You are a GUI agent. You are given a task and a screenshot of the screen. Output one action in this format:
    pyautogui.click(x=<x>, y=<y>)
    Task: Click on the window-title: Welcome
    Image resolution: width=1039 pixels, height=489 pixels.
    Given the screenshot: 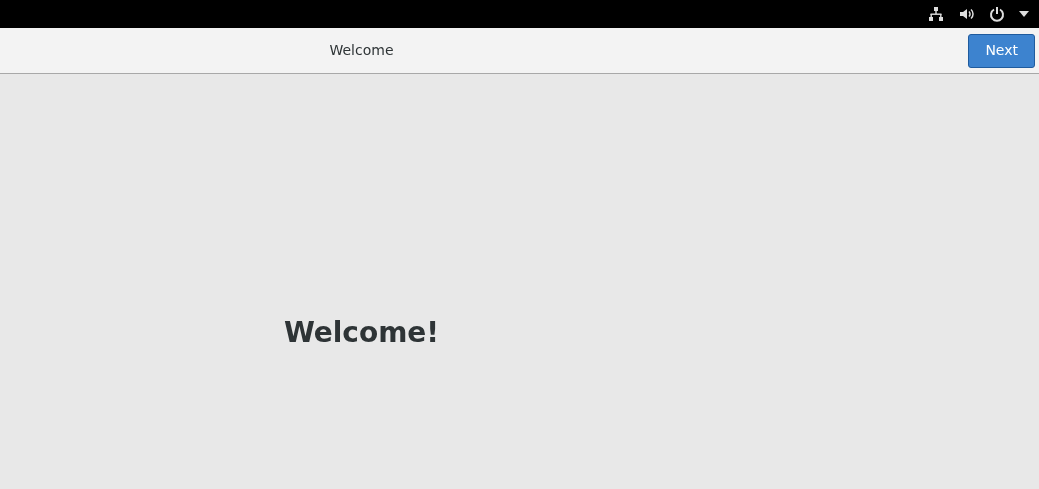 What is the action you would take?
    pyautogui.click(x=361, y=50)
    